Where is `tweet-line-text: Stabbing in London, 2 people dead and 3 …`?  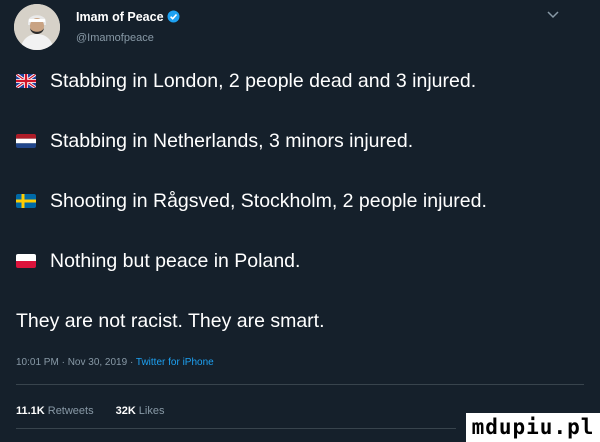
tweet-line-text: Stabbing in London, 2 people dead and 3 … is located at coordinates (263, 81).